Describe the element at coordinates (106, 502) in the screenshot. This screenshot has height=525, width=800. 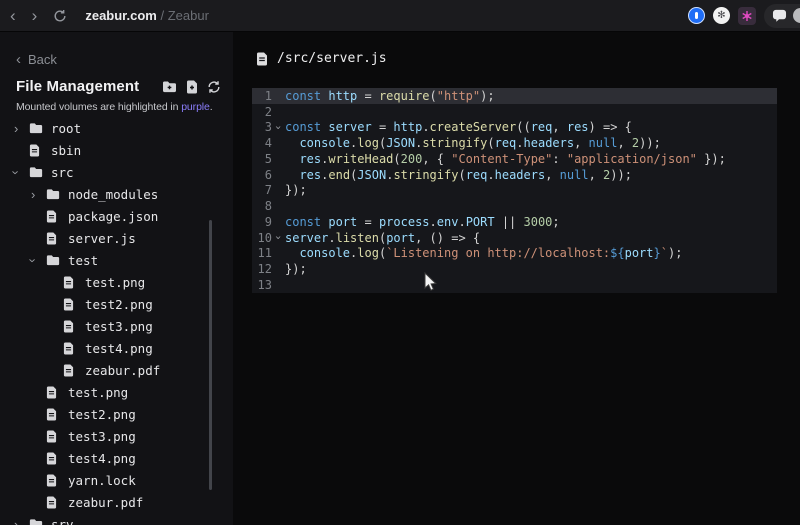
I see `tree-item-label: zeabur.pdf` at that location.